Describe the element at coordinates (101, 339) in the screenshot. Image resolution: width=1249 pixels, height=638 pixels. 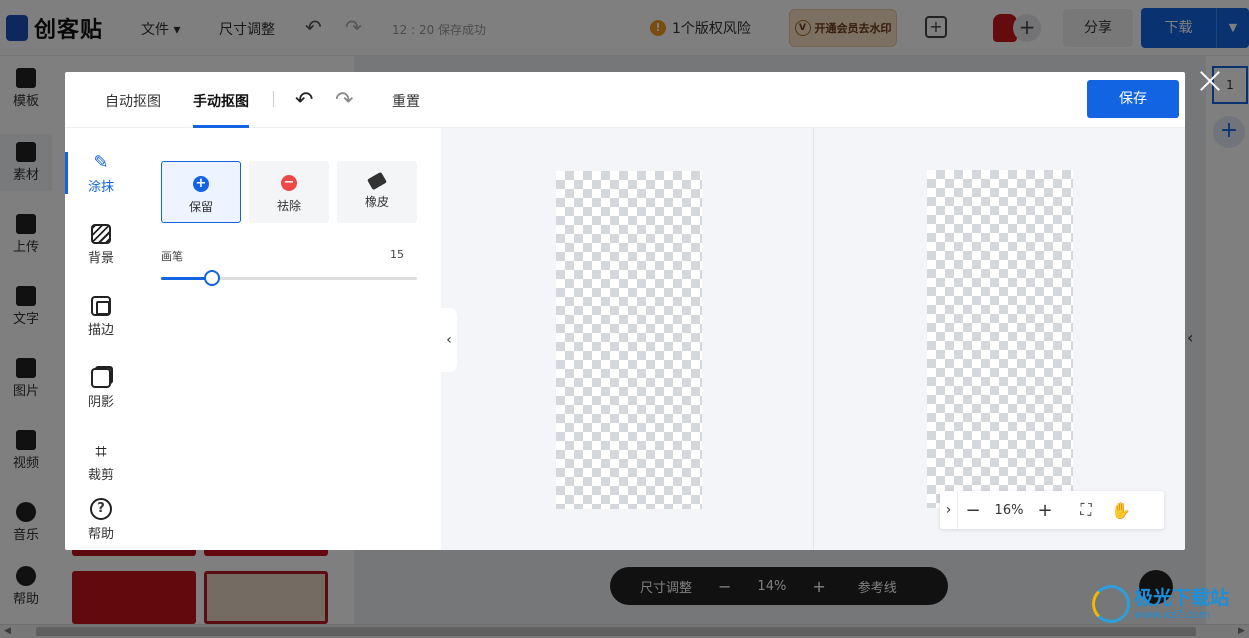
I see `tool-sidebar: ✎ 涂抹 背景 描边 阴影 ⌗ 裁剪 ? 帮助` at that location.